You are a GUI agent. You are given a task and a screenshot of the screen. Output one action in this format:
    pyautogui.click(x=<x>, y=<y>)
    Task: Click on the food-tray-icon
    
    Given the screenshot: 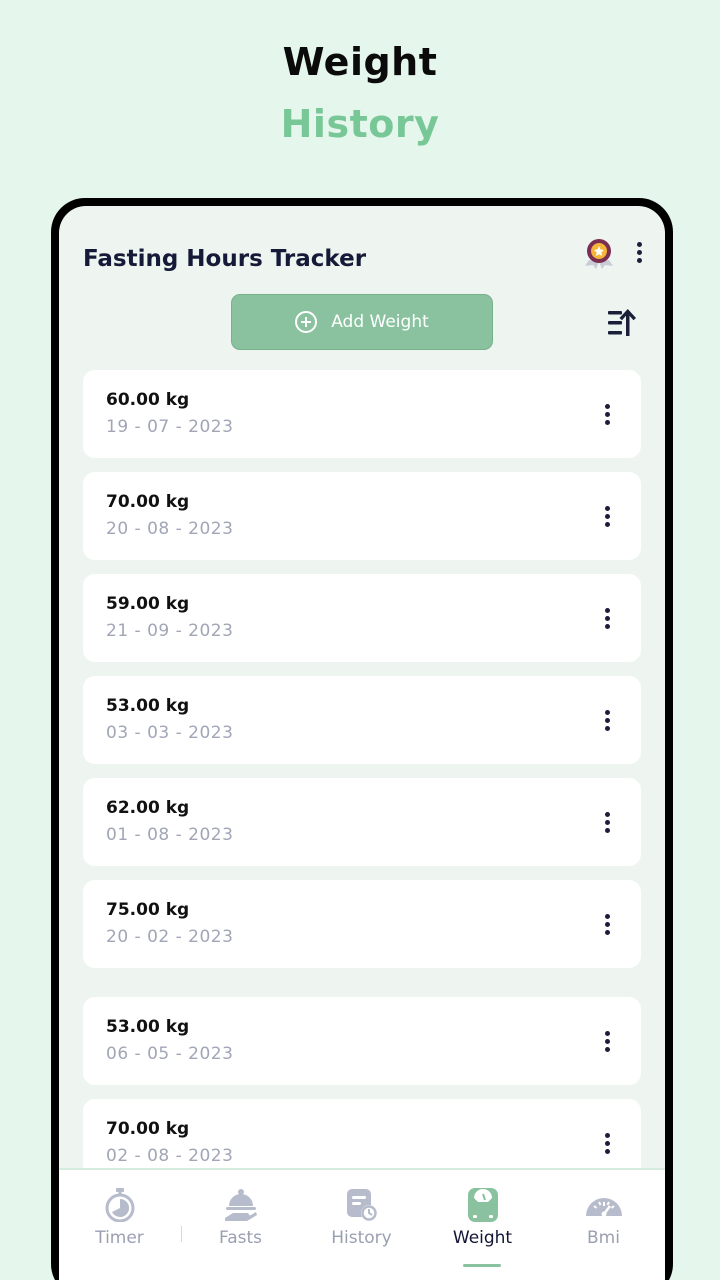 What is the action you would take?
    pyautogui.click(x=240, y=1205)
    